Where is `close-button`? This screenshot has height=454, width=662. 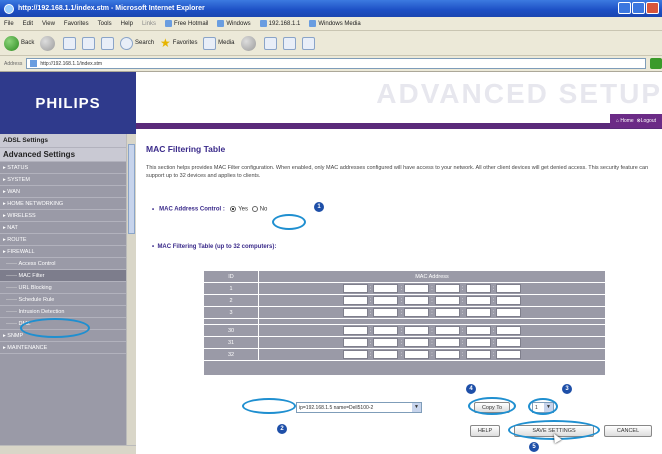 close-button is located at coordinates (652, 8).